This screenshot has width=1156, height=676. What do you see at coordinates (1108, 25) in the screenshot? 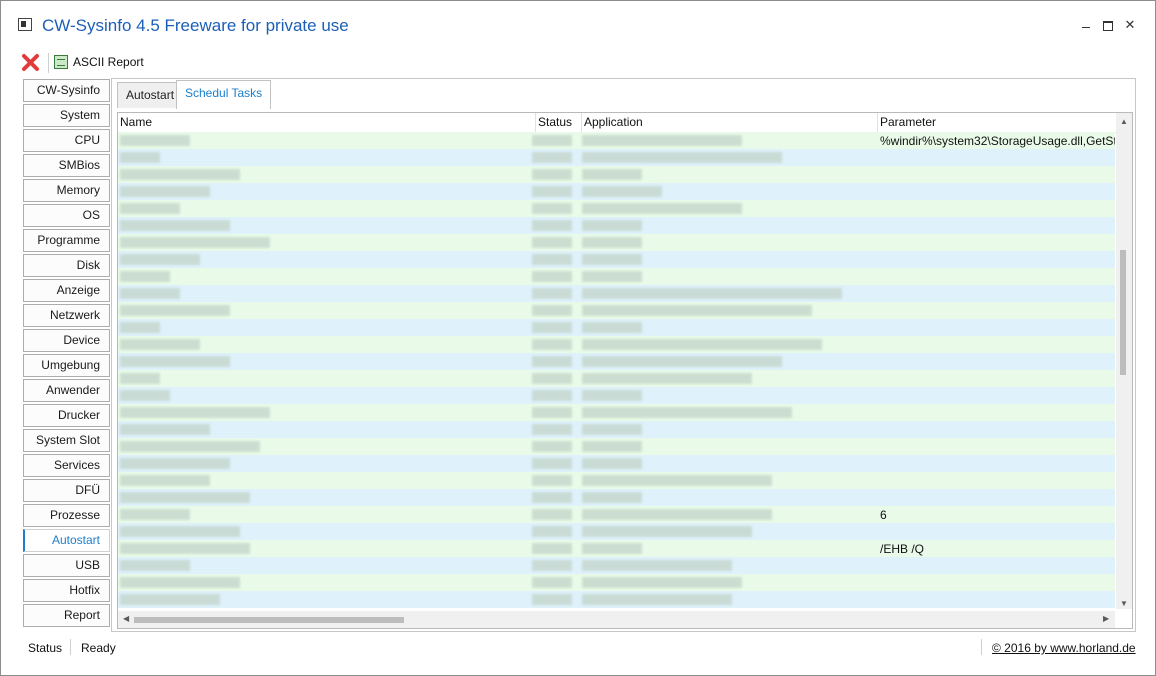
I see `maximize-button` at bounding box center [1108, 25].